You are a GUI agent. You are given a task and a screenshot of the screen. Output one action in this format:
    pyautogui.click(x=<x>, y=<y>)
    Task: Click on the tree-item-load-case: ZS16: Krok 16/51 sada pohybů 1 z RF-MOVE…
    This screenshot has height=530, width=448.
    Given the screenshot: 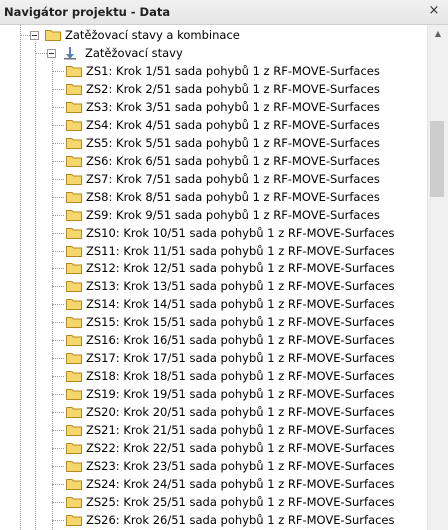 What is the action you would take?
    pyautogui.click(x=244, y=340)
    